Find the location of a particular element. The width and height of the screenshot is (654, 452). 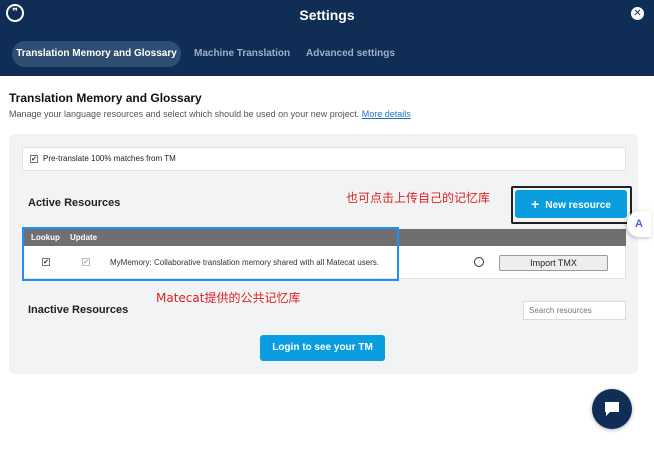

pretranslate-checkbox: ✔ is located at coordinates (34, 159).